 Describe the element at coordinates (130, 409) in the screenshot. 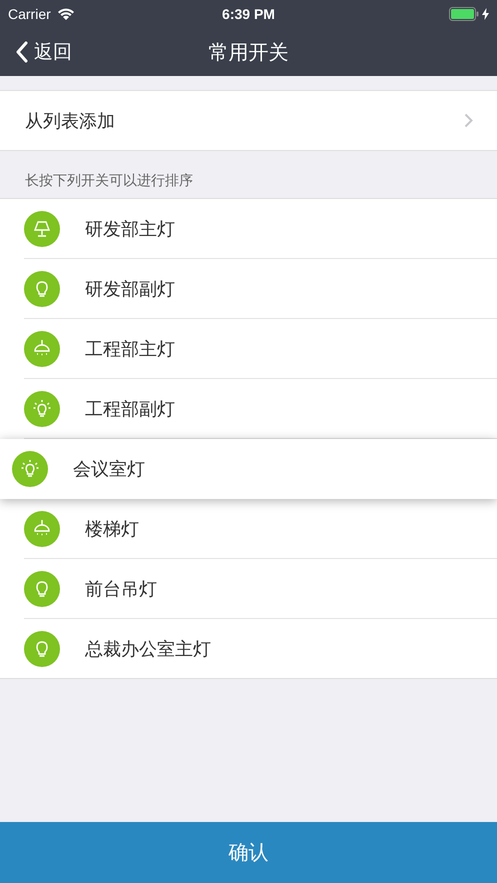

I see `switch-name: 工程部副灯` at that location.